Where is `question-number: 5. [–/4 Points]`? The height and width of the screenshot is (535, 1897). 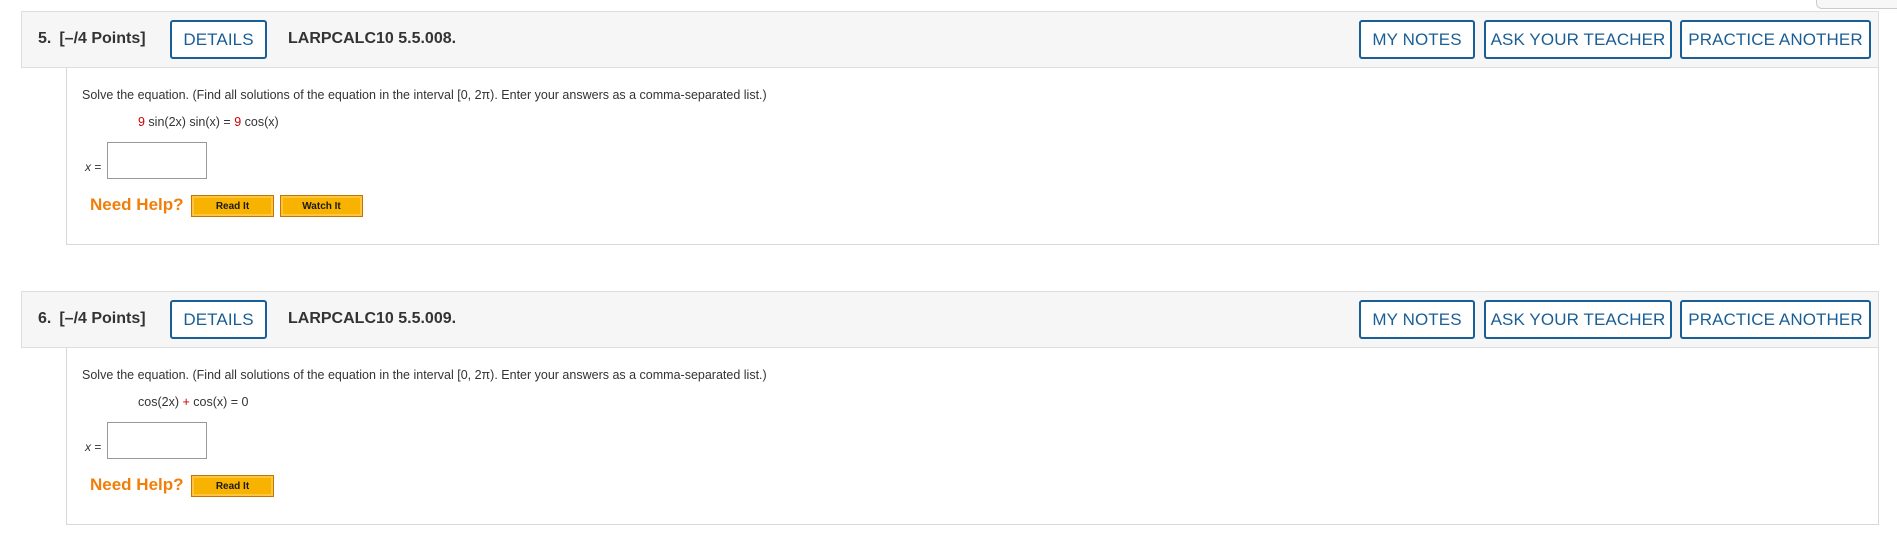 question-number: 5. [–/4 Points] is located at coordinates (92, 39).